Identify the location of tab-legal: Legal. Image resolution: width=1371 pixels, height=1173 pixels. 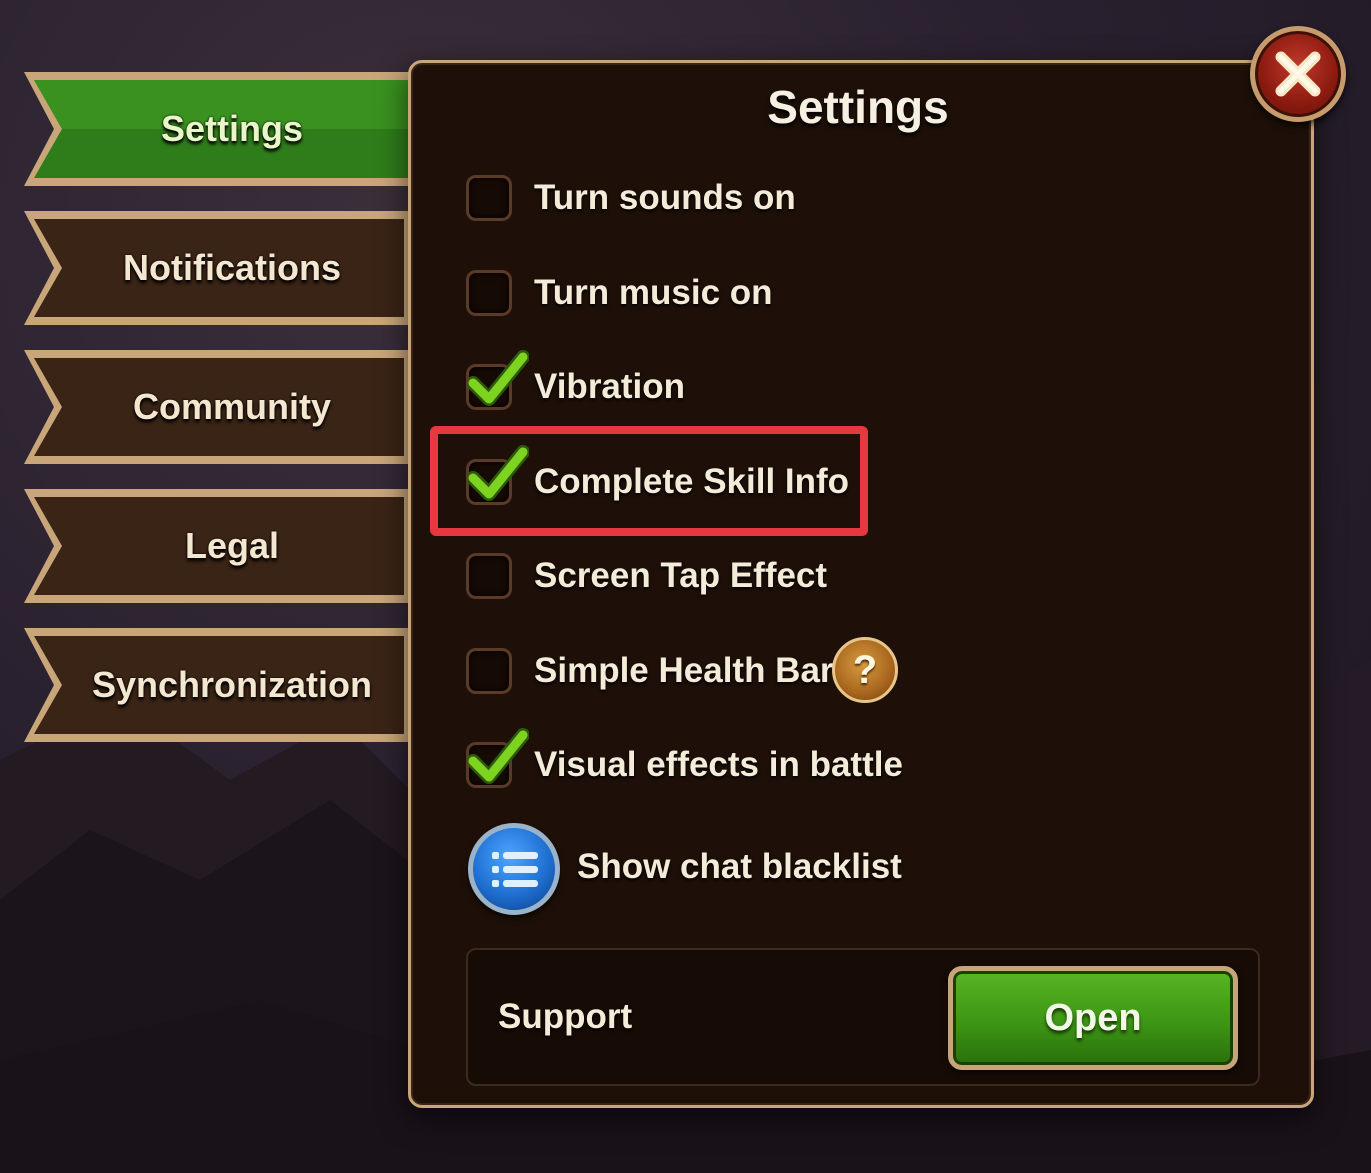
(245, 546).